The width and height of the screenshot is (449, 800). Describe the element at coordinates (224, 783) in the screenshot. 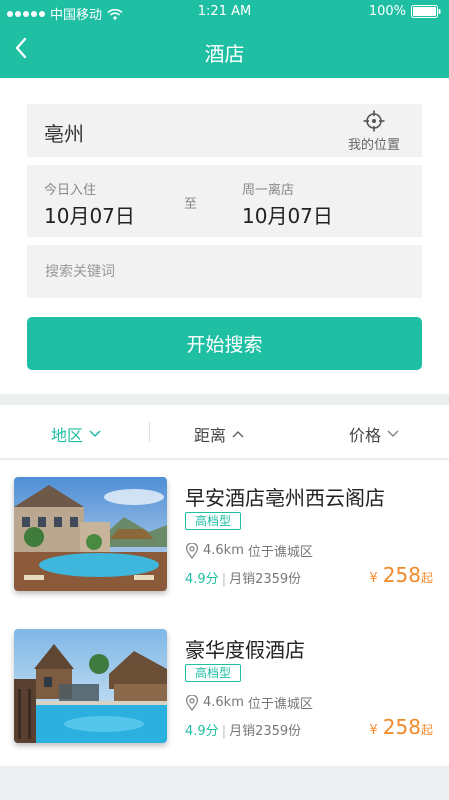

I see `footer-background` at that location.